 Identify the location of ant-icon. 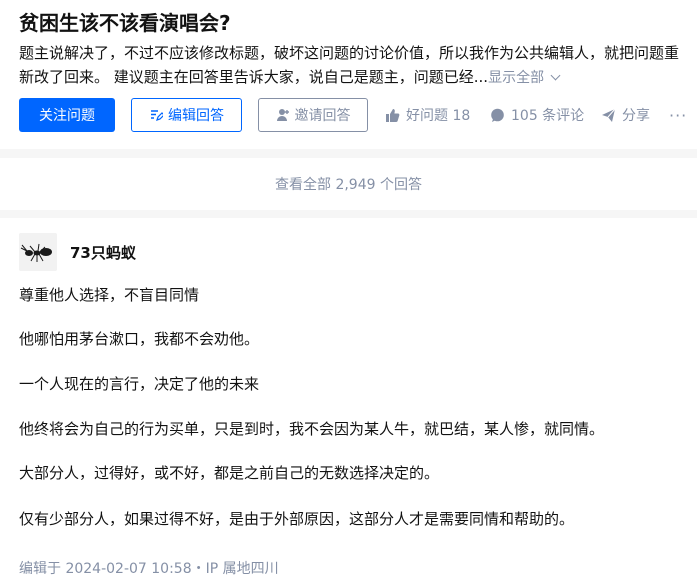
(38, 252).